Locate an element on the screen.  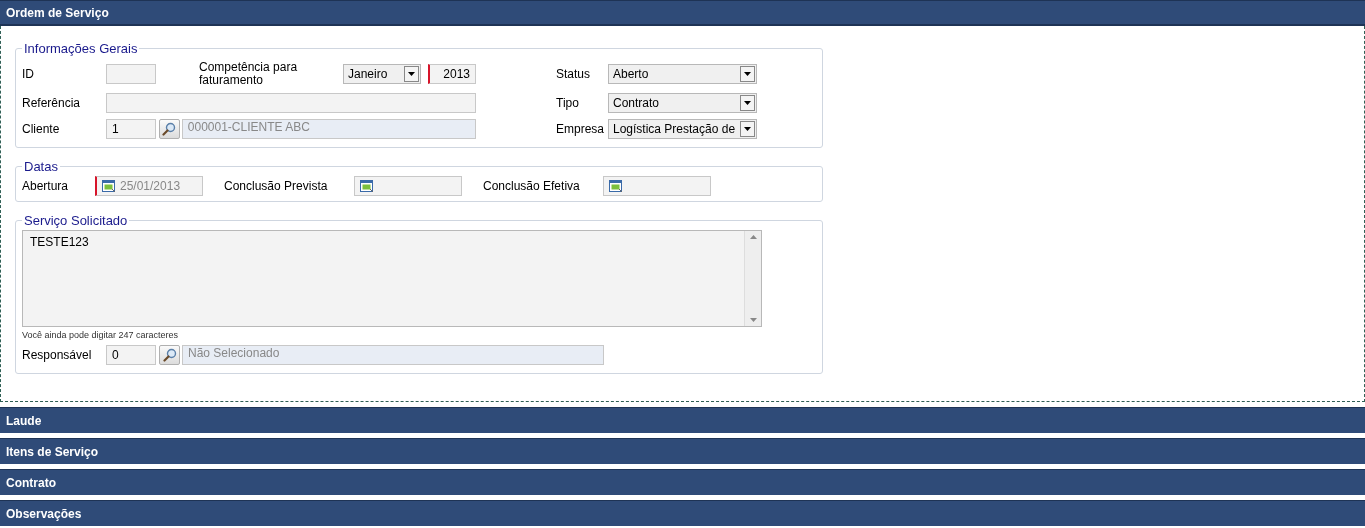
field-label: Cliente is located at coordinates (41, 129).